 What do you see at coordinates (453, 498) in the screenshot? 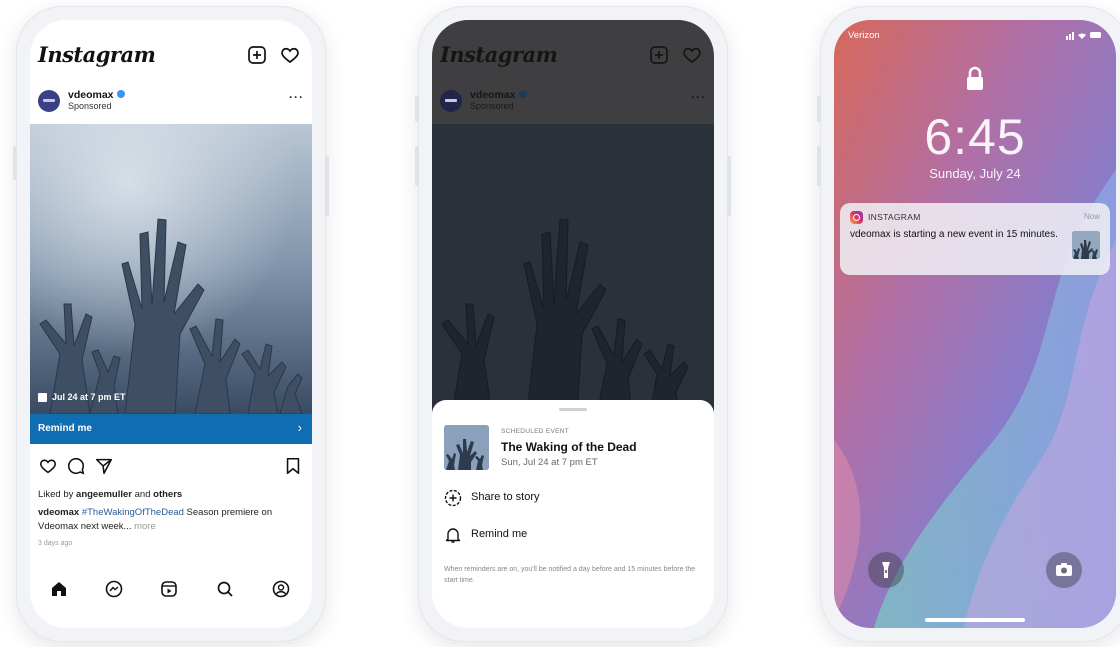
I see `add-story-icon` at bounding box center [453, 498].